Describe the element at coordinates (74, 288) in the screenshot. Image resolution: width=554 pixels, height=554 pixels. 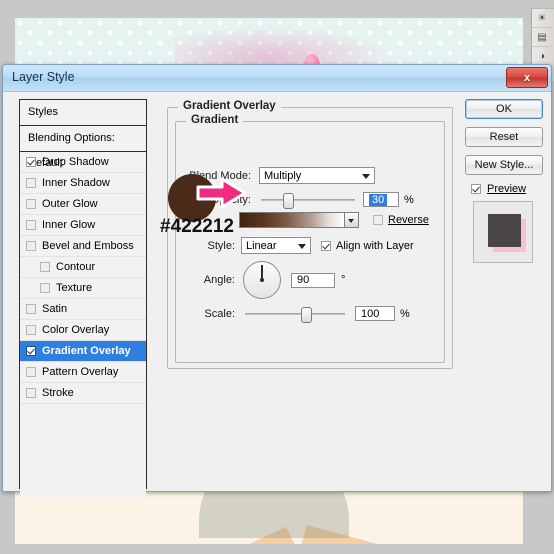
I see `style-item-label: Texture` at that location.